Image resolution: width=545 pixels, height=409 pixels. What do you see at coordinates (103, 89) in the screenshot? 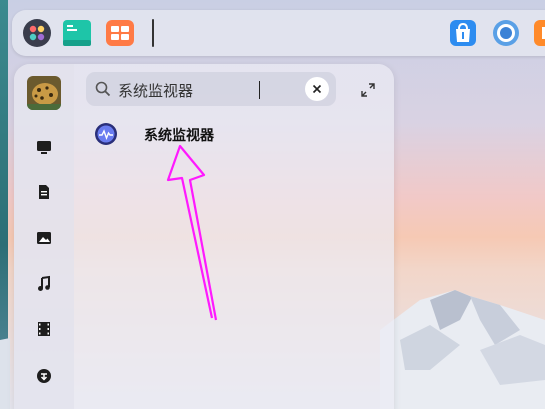
I see `search-icon` at bounding box center [103, 89].